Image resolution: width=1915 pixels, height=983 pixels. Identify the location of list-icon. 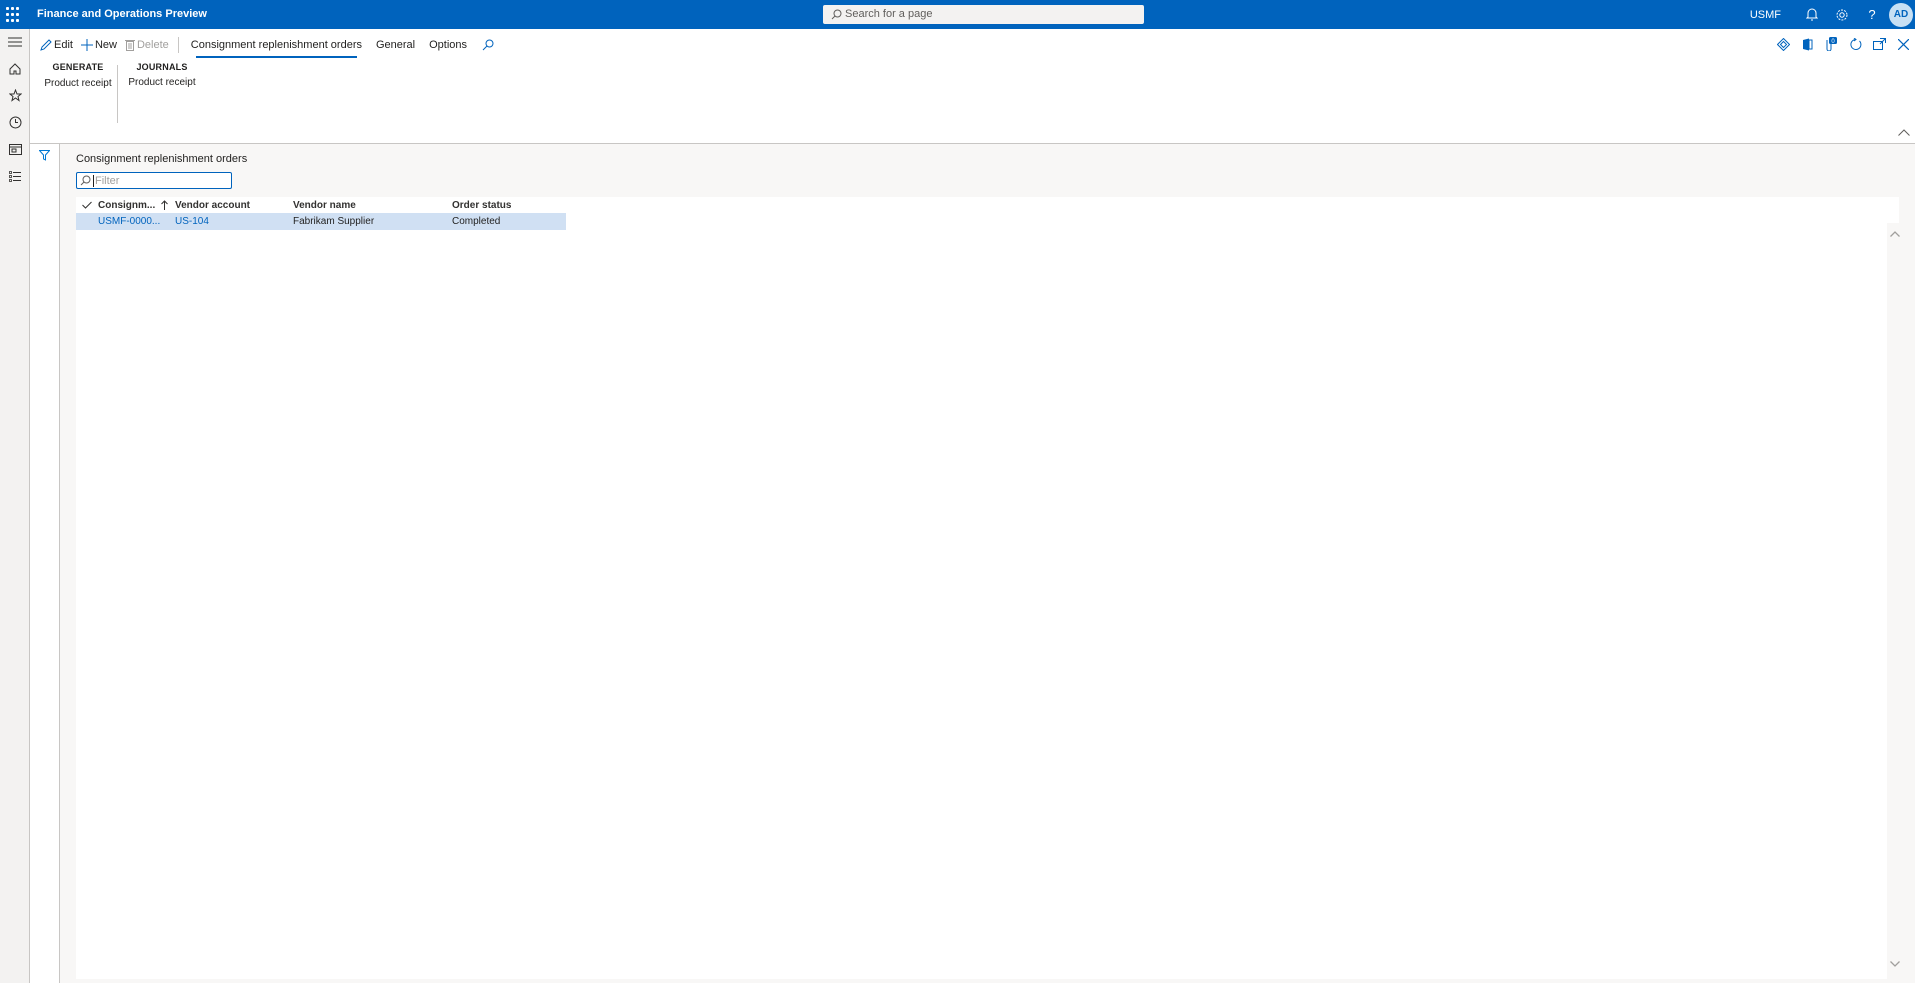
(15, 176).